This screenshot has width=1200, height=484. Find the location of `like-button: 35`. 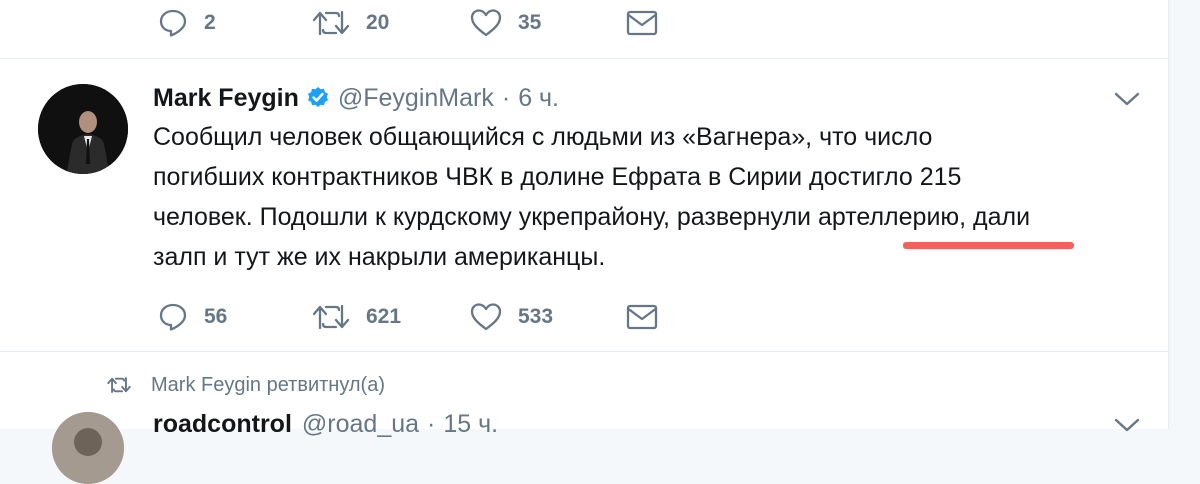

like-button: 35 is located at coordinates (505, 23).